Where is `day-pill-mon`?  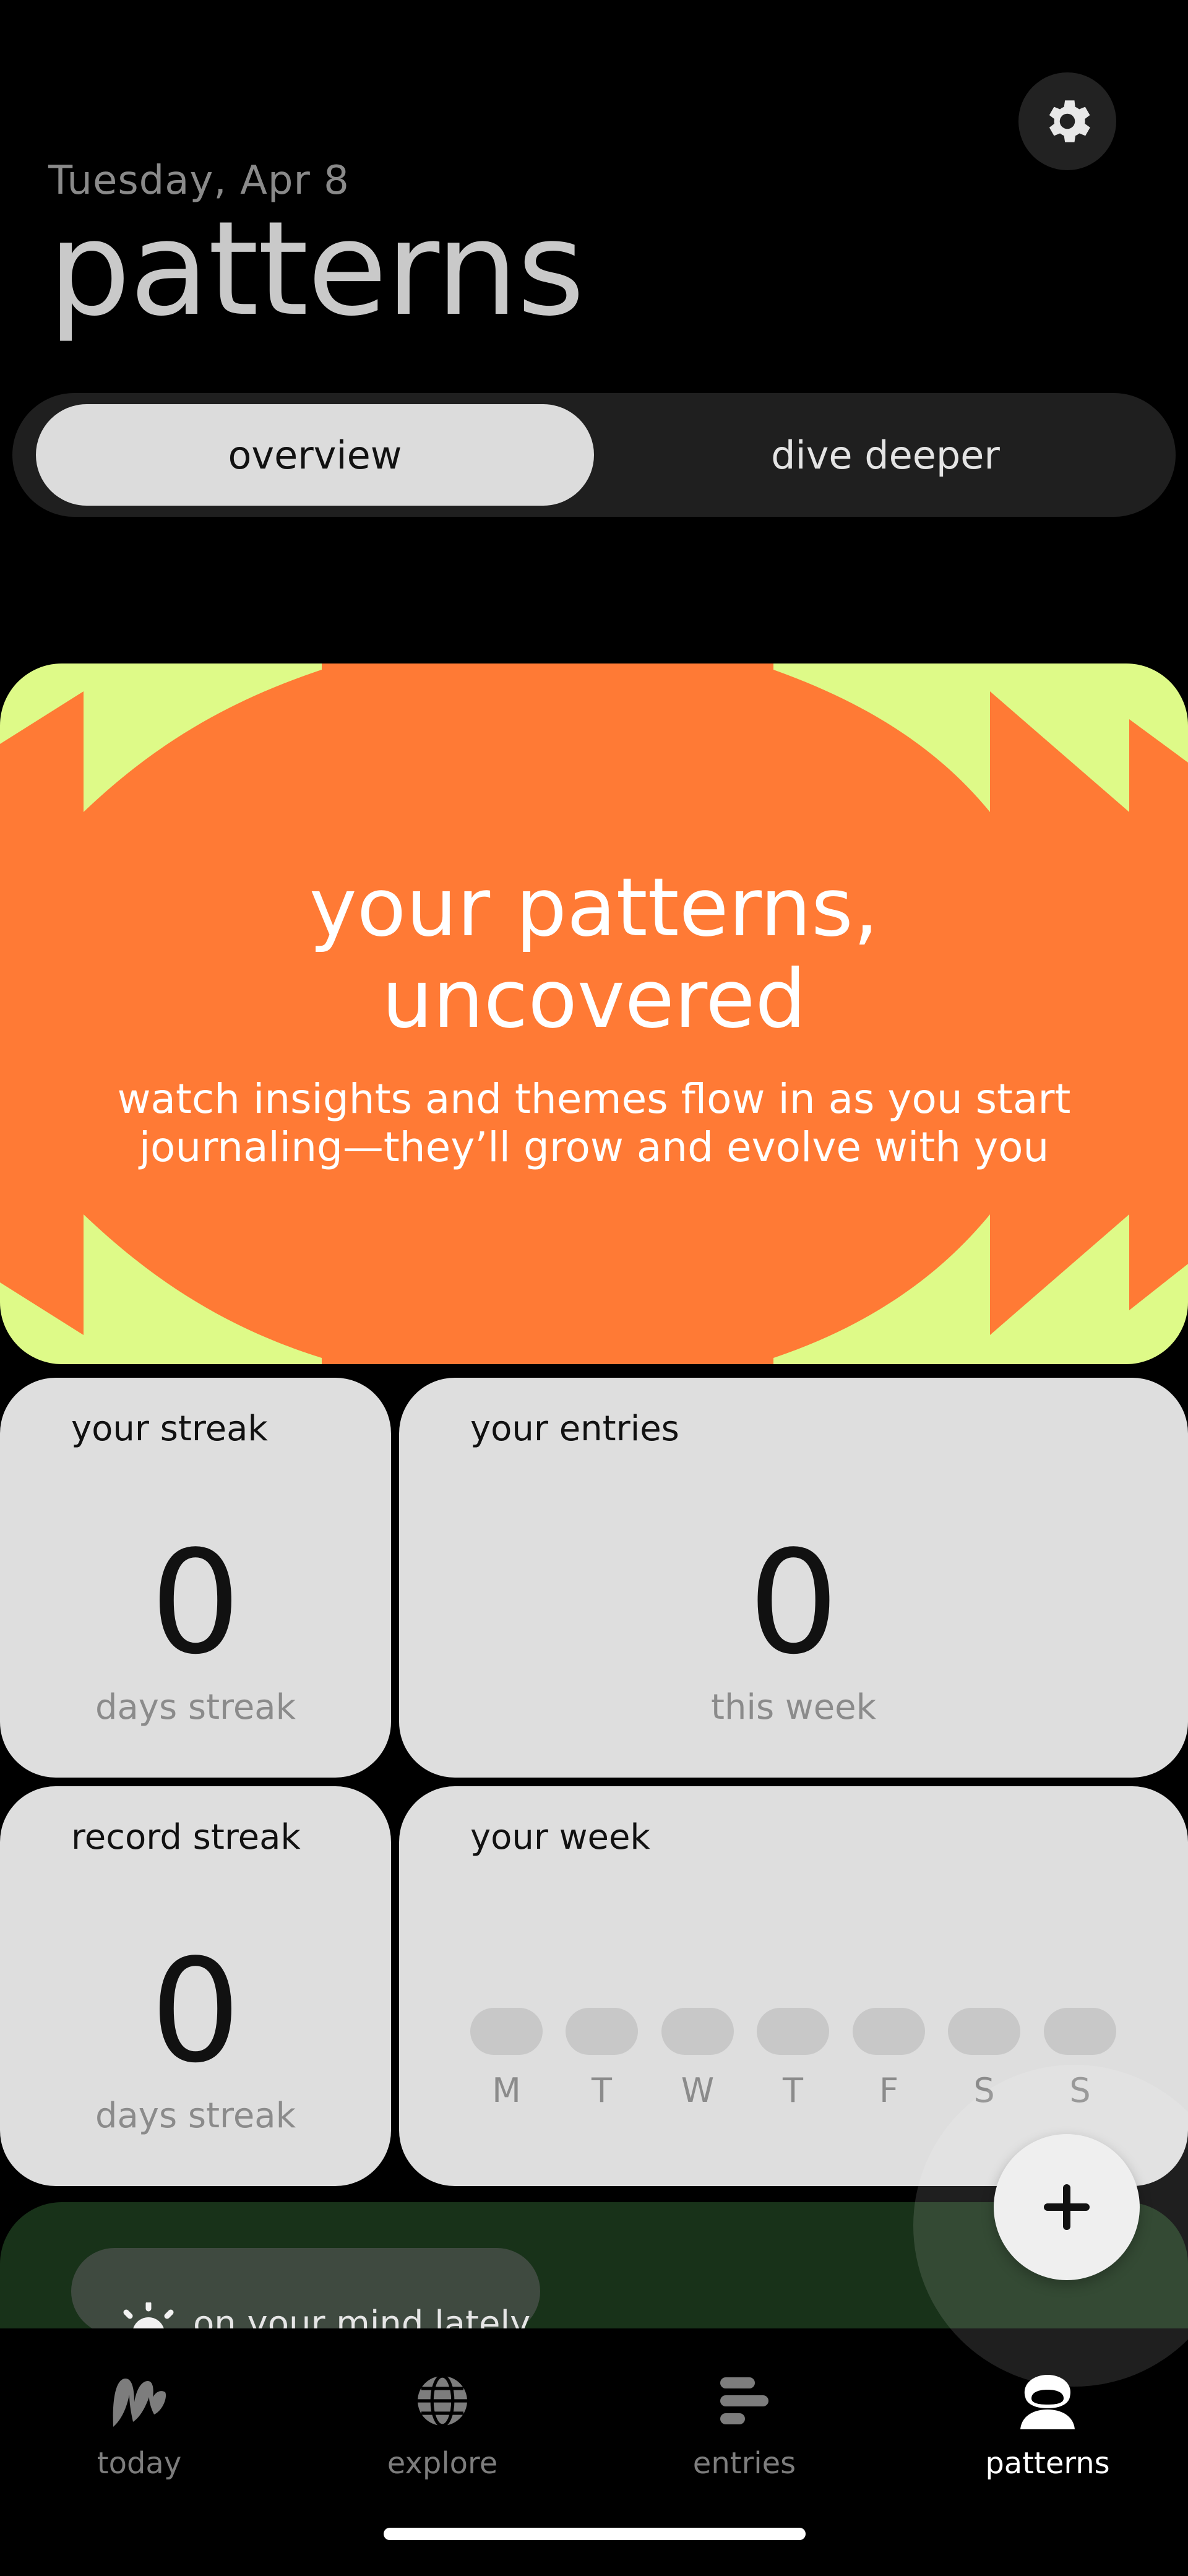 day-pill-mon is located at coordinates (506, 2031).